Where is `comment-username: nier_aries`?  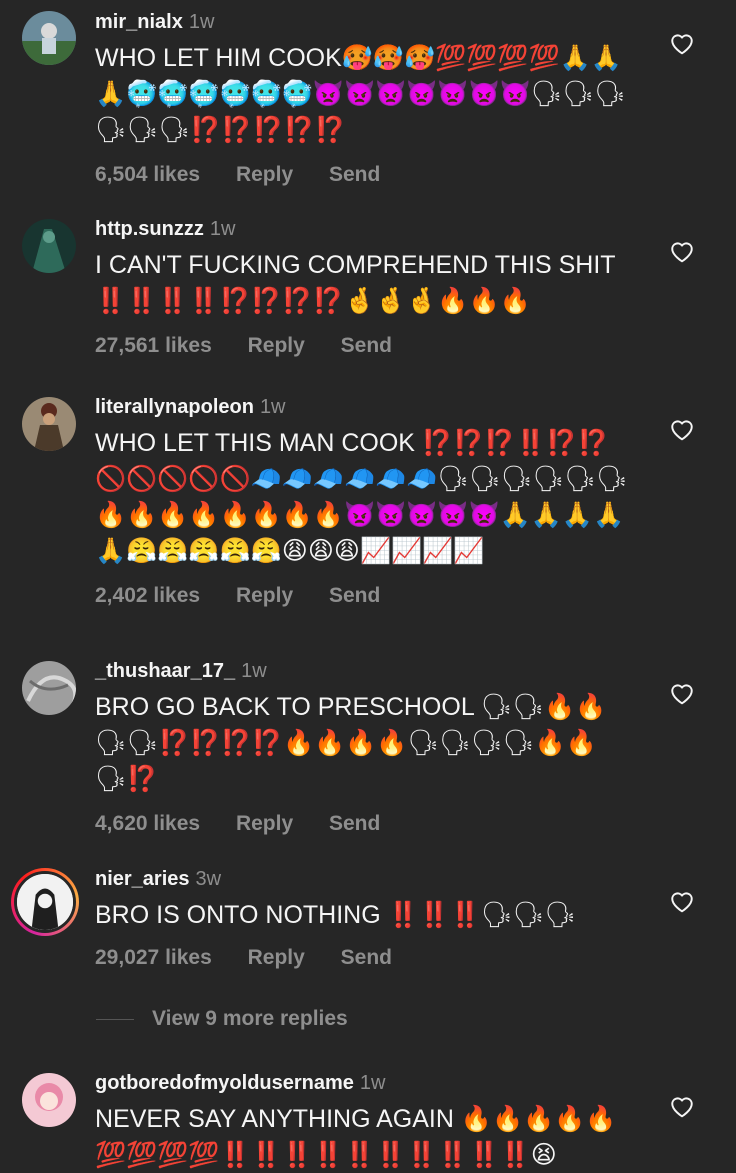
comment-username: nier_aries is located at coordinates (142, 879).